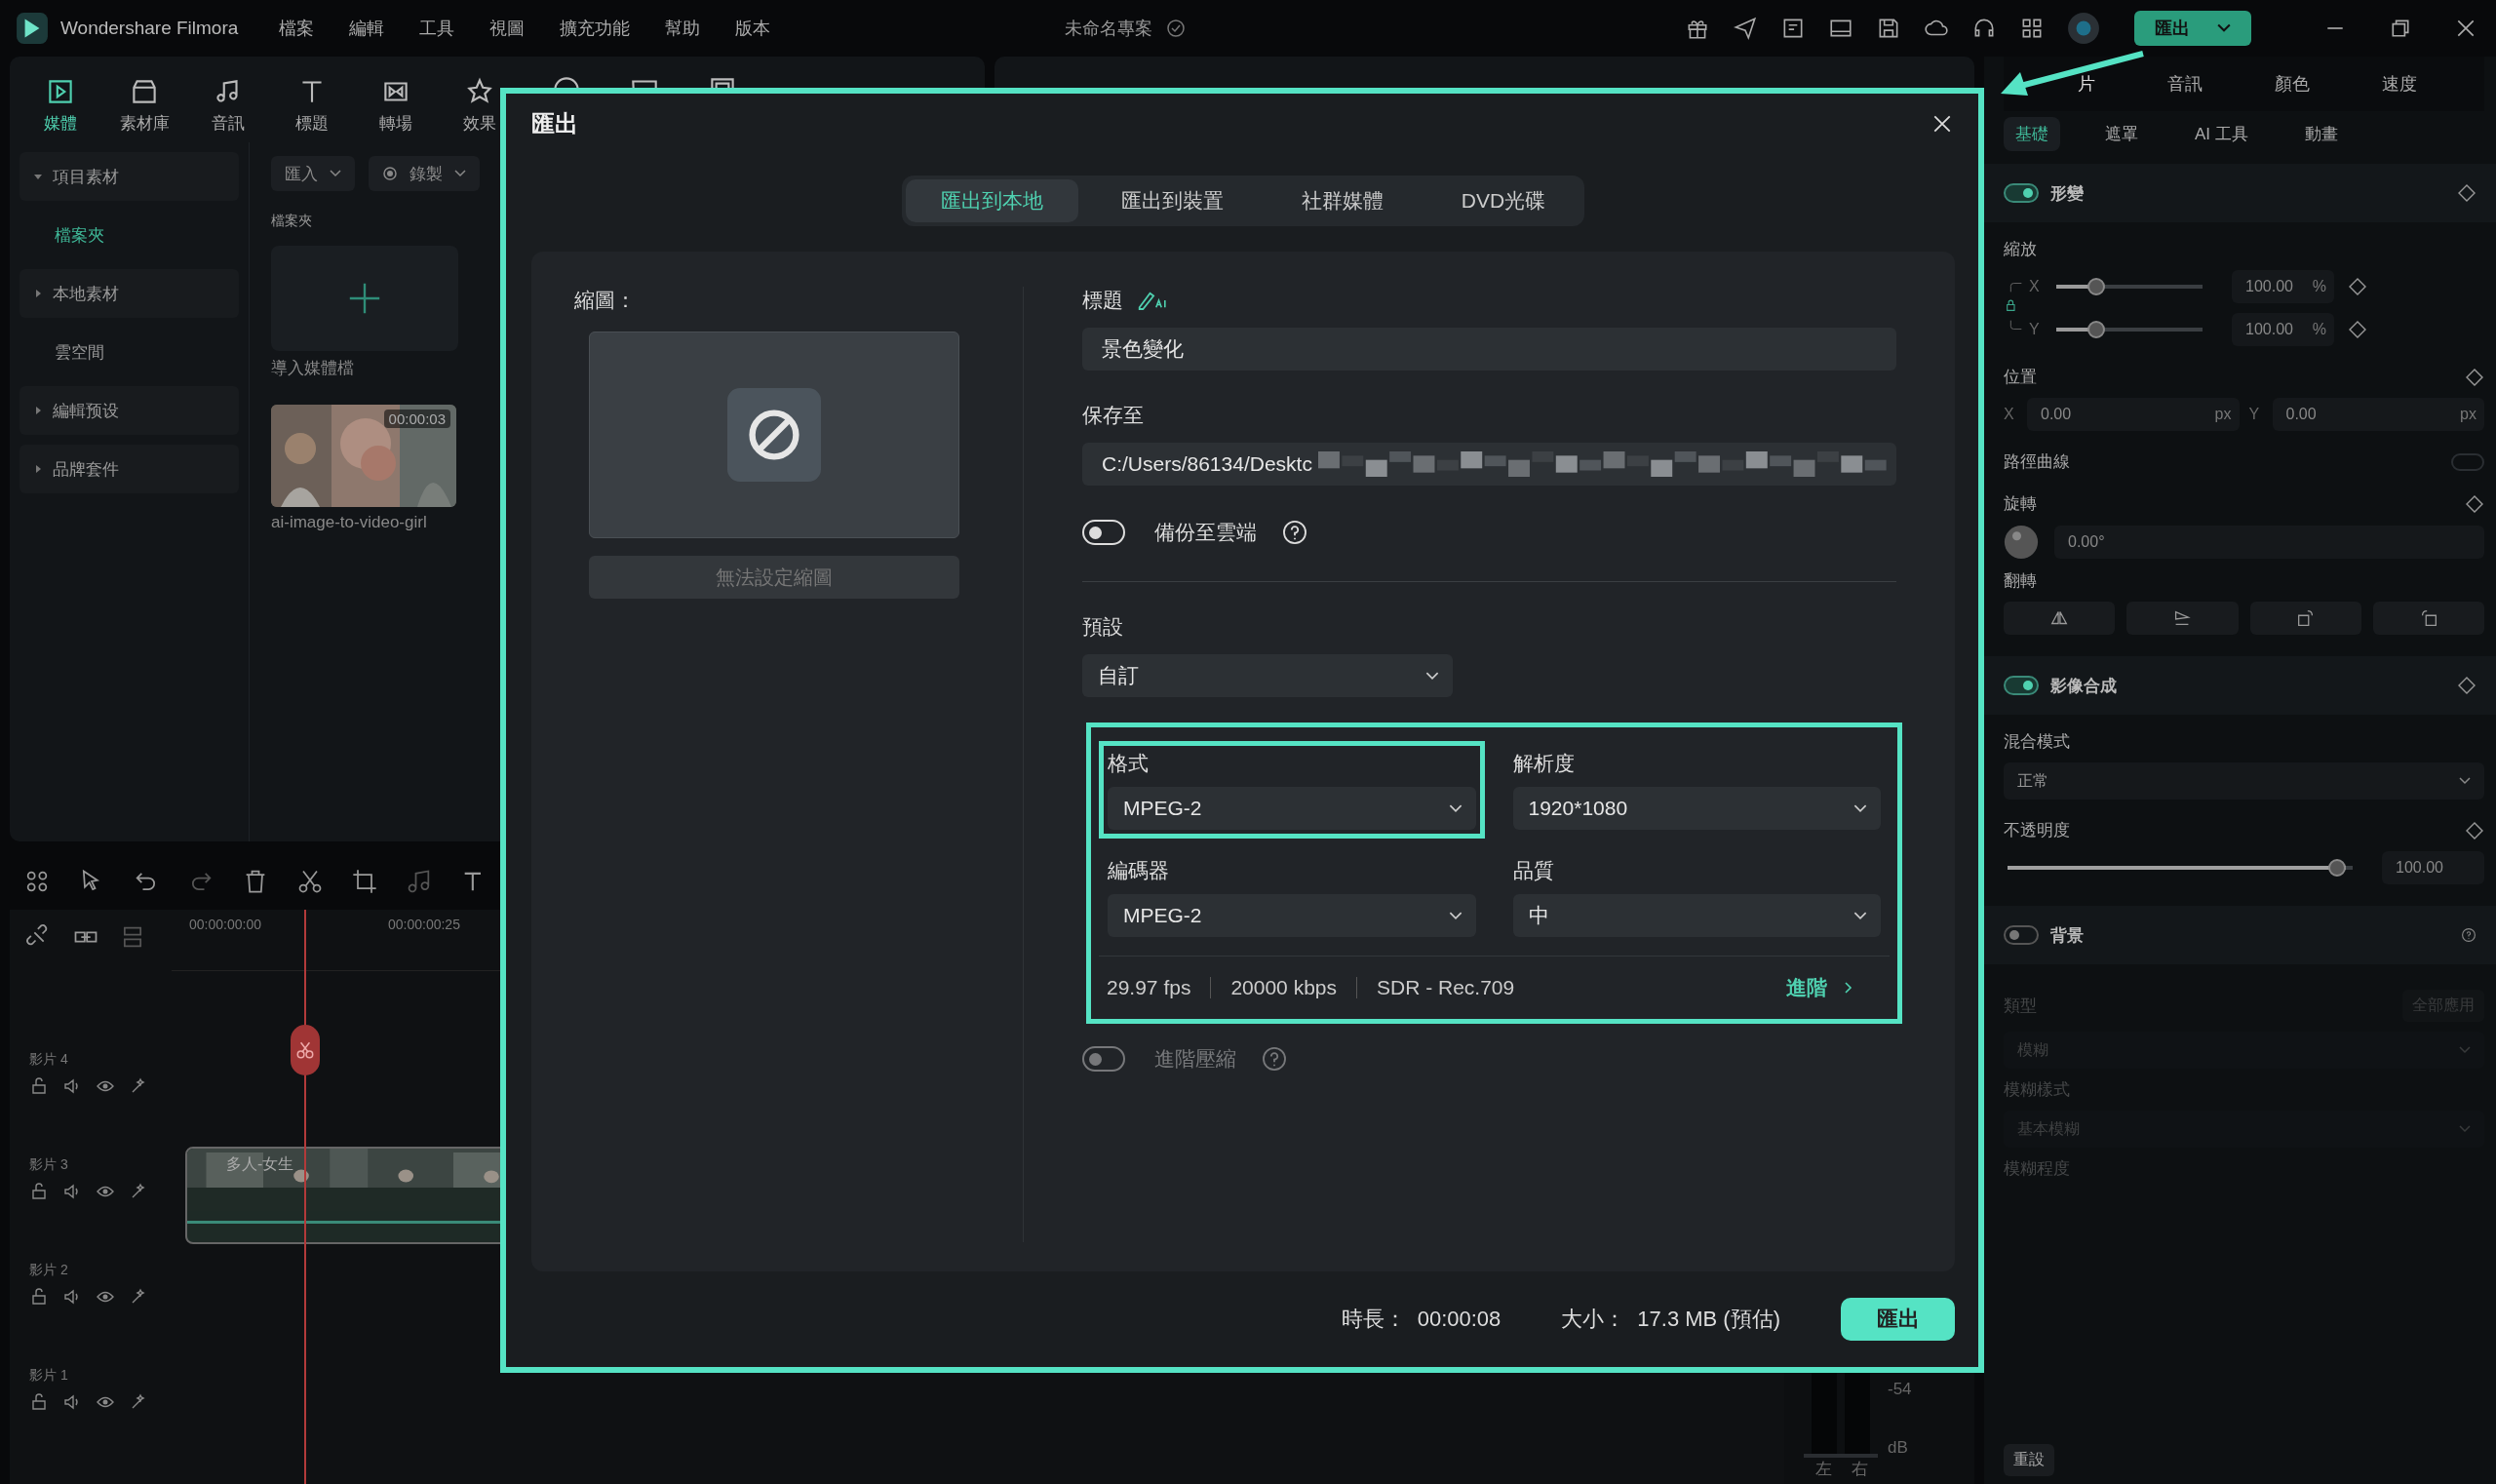 The width and height of the screenshot is (2496, 1484). What do you see at coordinates (60, 104) in the screenshot?
I see `toolbar-tab: 媒體` at bounding box center [60, 104].